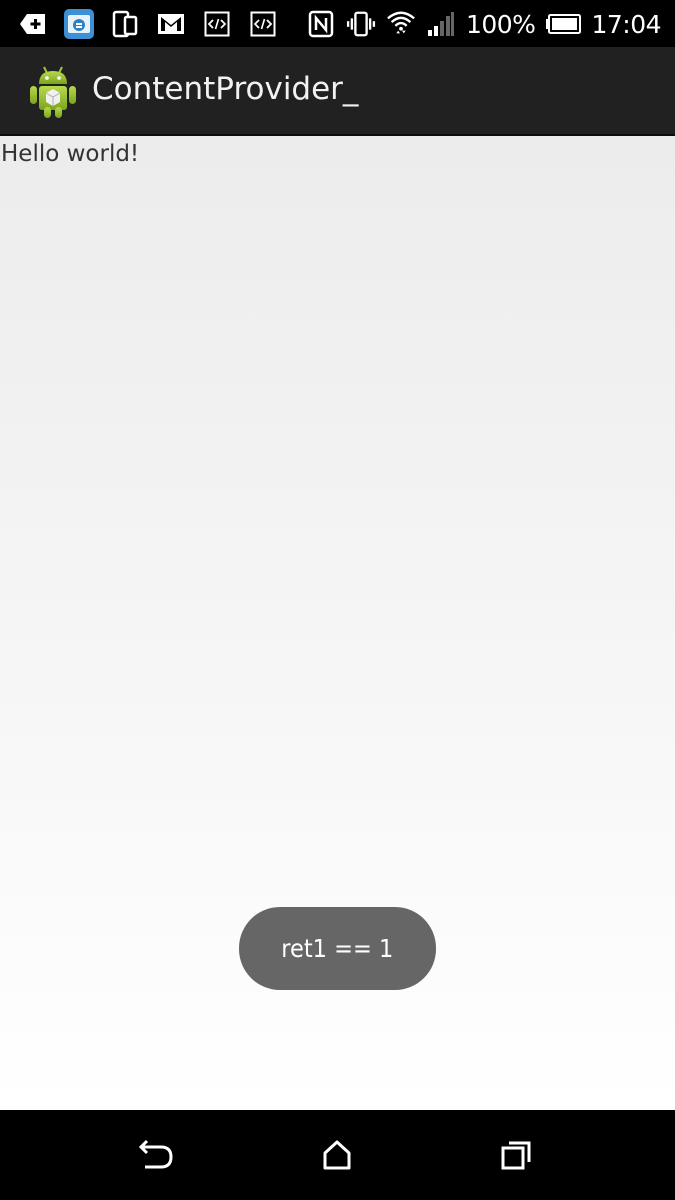 The height and width of the screenshot is (1200, 675). Describe the element at coordinates (401, 24) in the screenshot. I see `wifi-icon` at that location.